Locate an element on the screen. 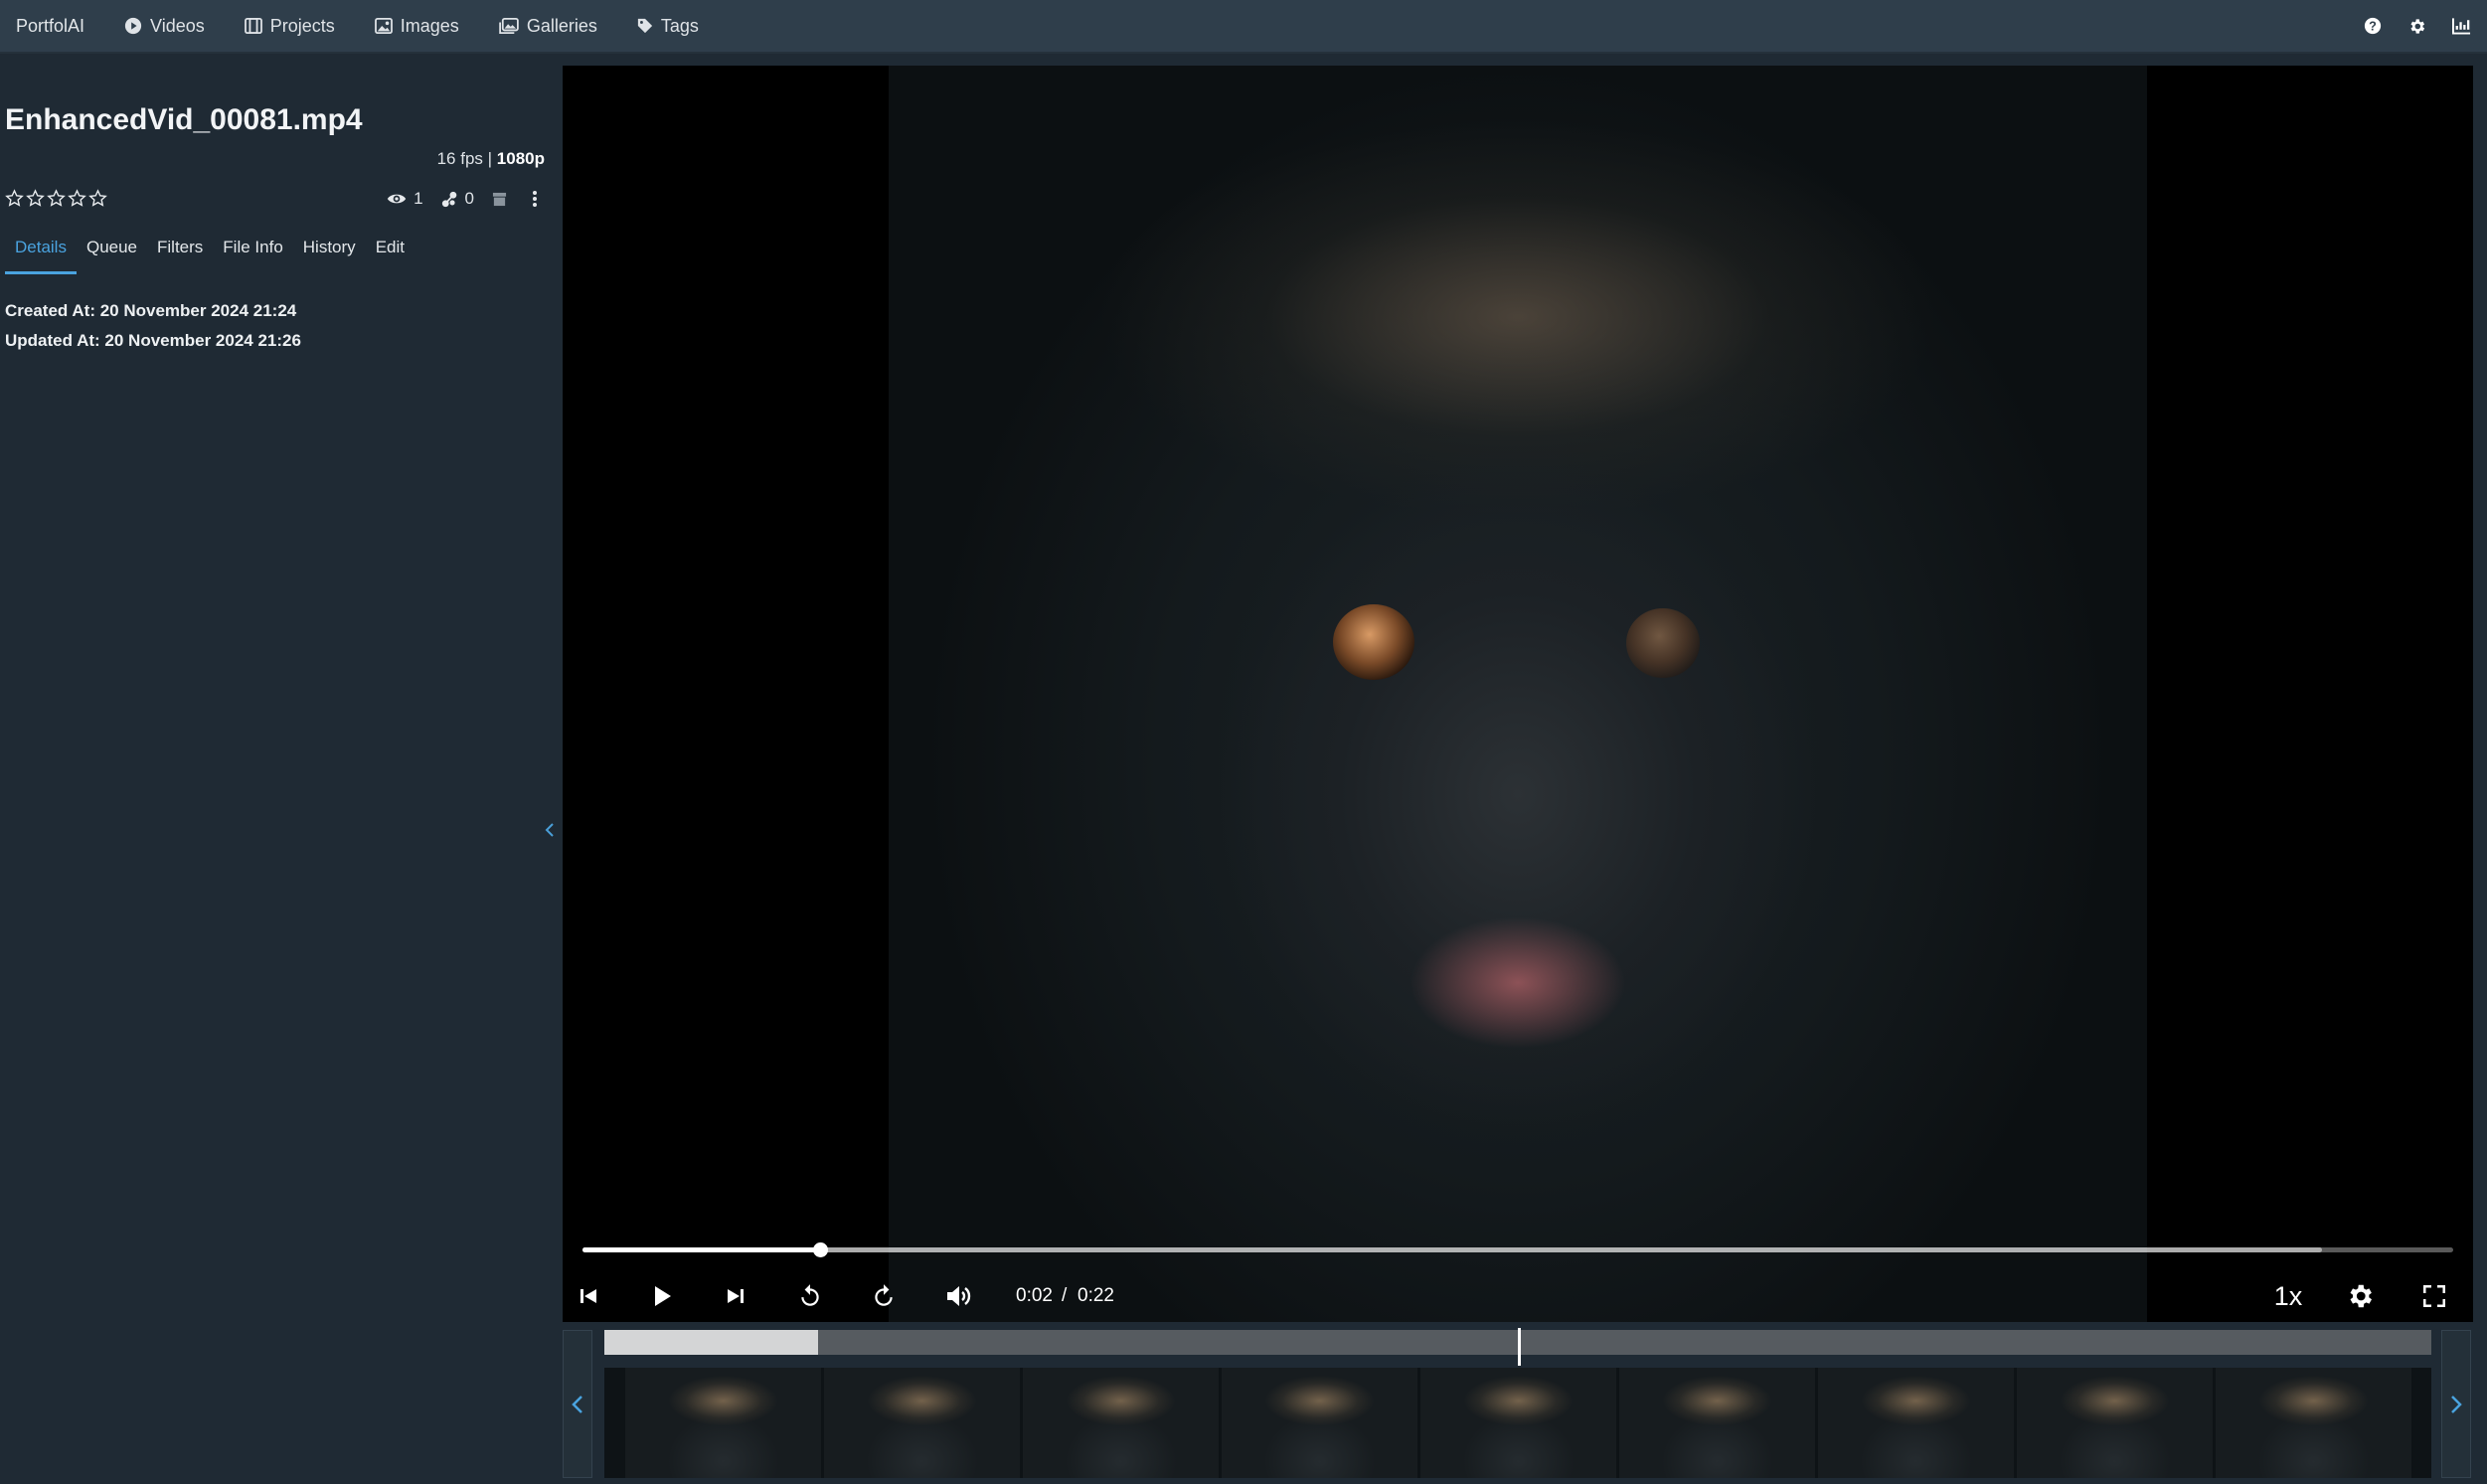  play-circle-icon is located at coordinates (133, 26).